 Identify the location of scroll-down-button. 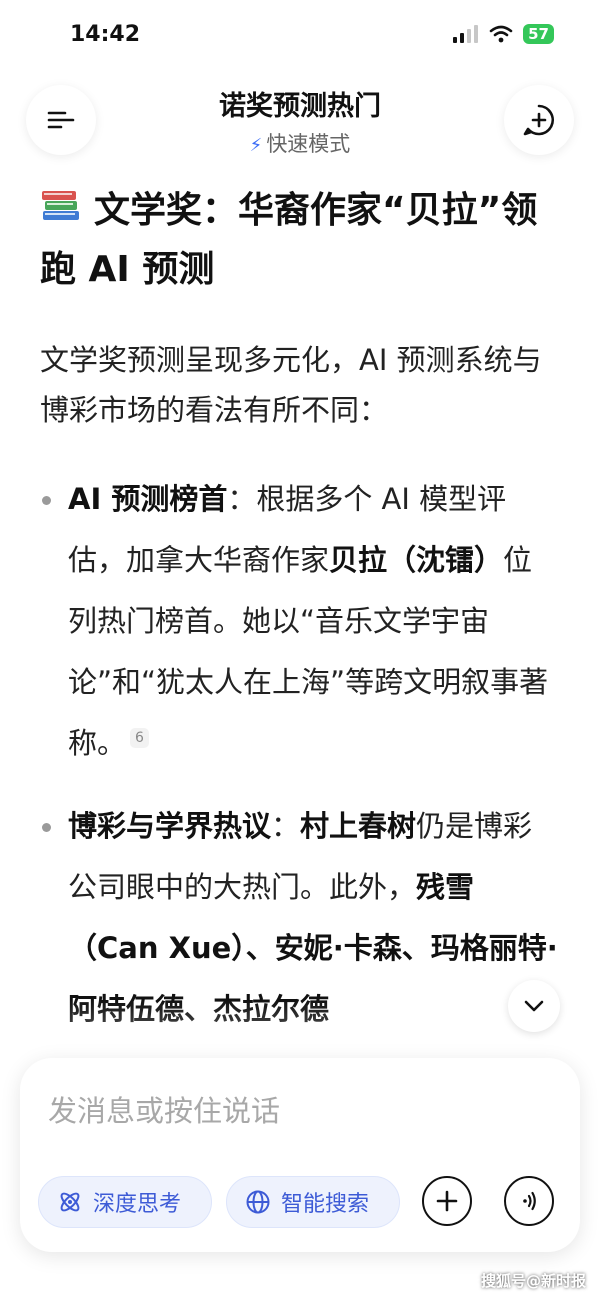
(534, 1006).